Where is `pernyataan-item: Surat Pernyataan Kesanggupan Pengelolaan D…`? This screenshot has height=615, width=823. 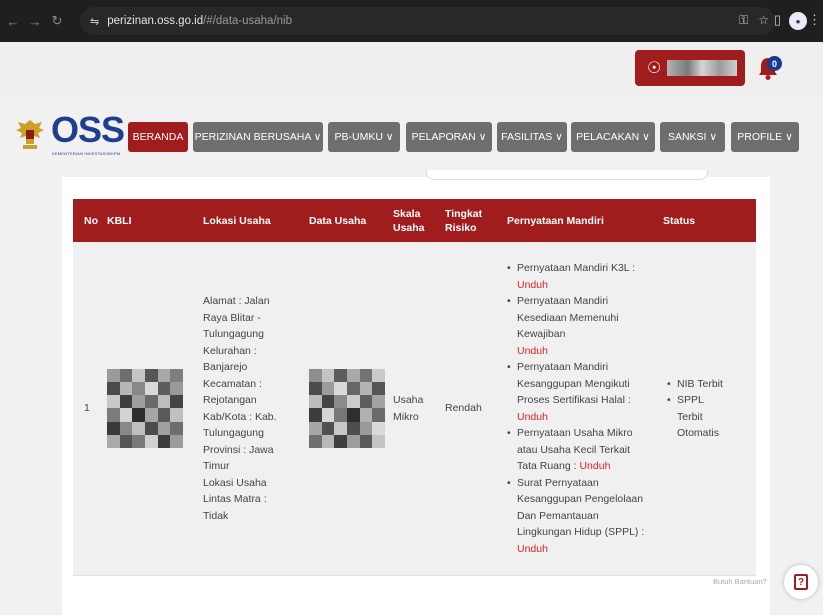
pernyataan-item: Surat Pernyataan Kesanggupan Pengelolaan D… is located at coordinates (581, 516).